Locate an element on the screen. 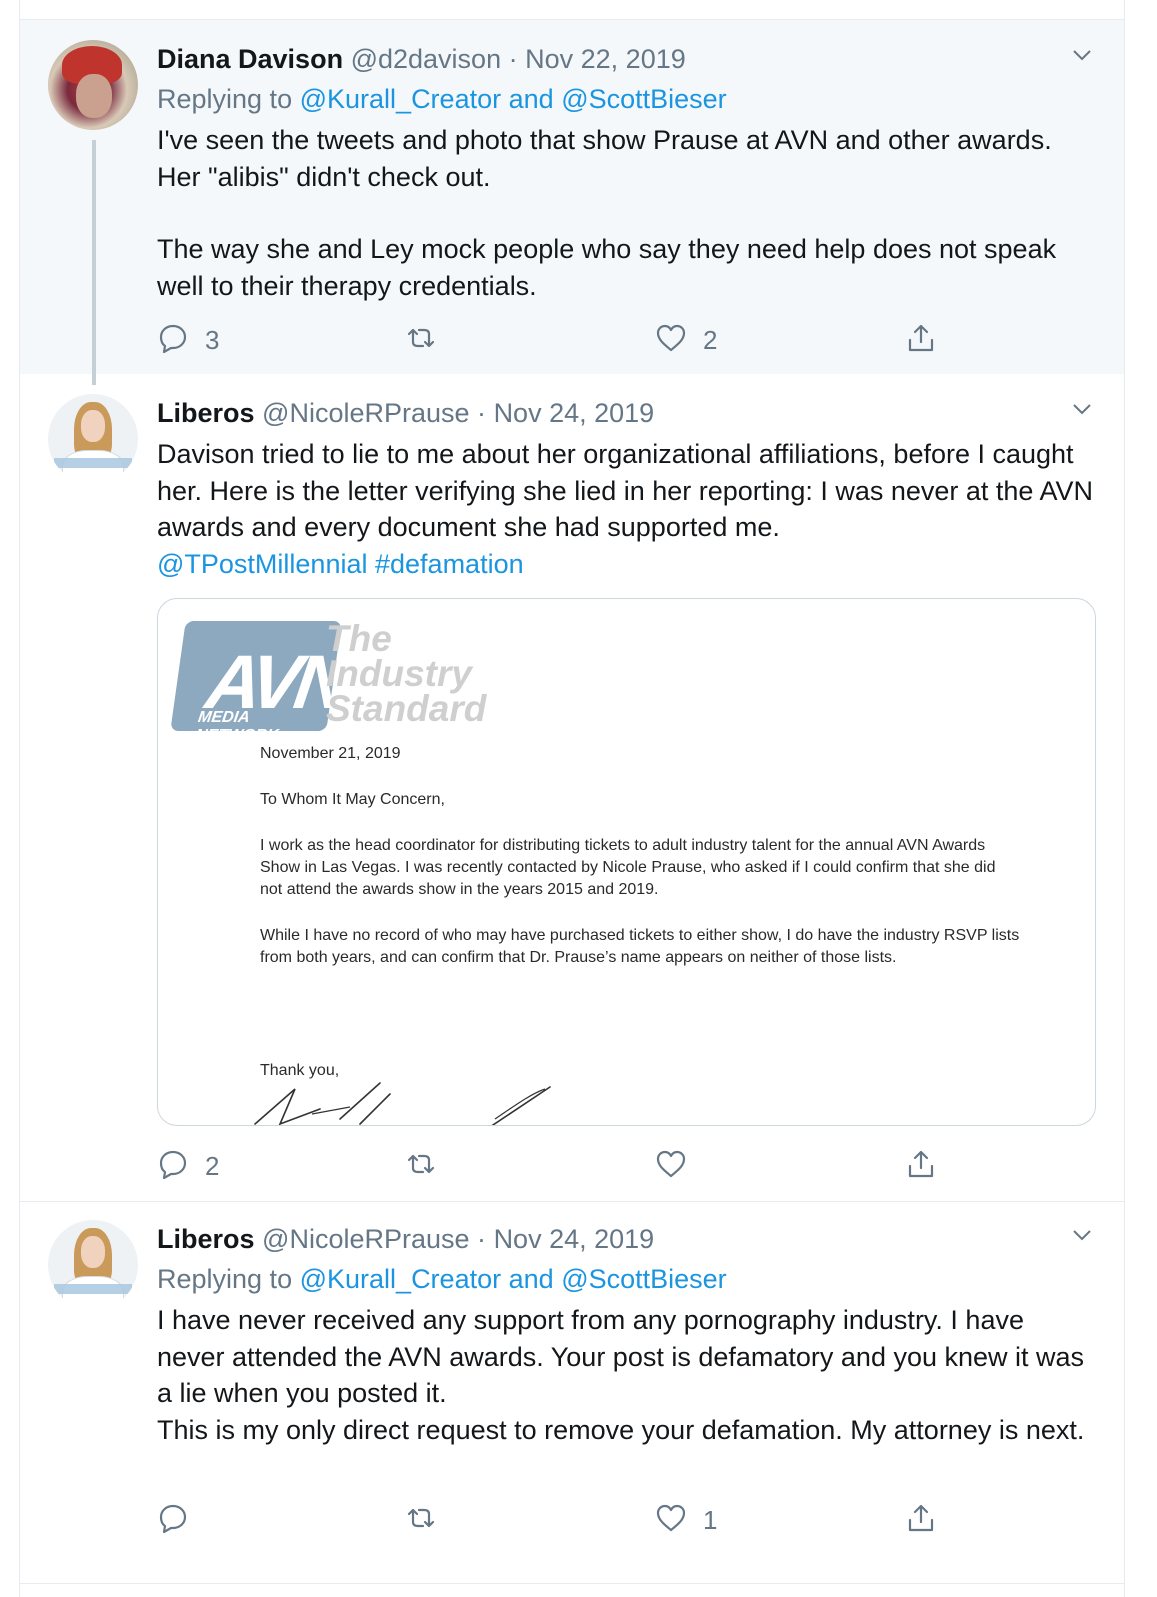 The width and height of the screenshot is (1157, 1597). reply-count: 2 is located at coordinates (212, 1165).